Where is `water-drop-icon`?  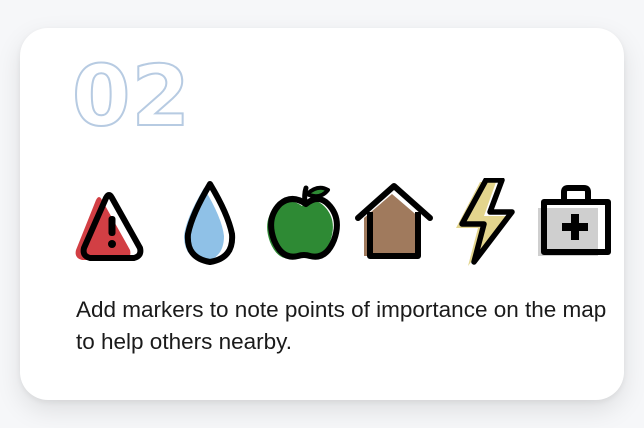
water-drop-icon is located at coordinates (210, 223).